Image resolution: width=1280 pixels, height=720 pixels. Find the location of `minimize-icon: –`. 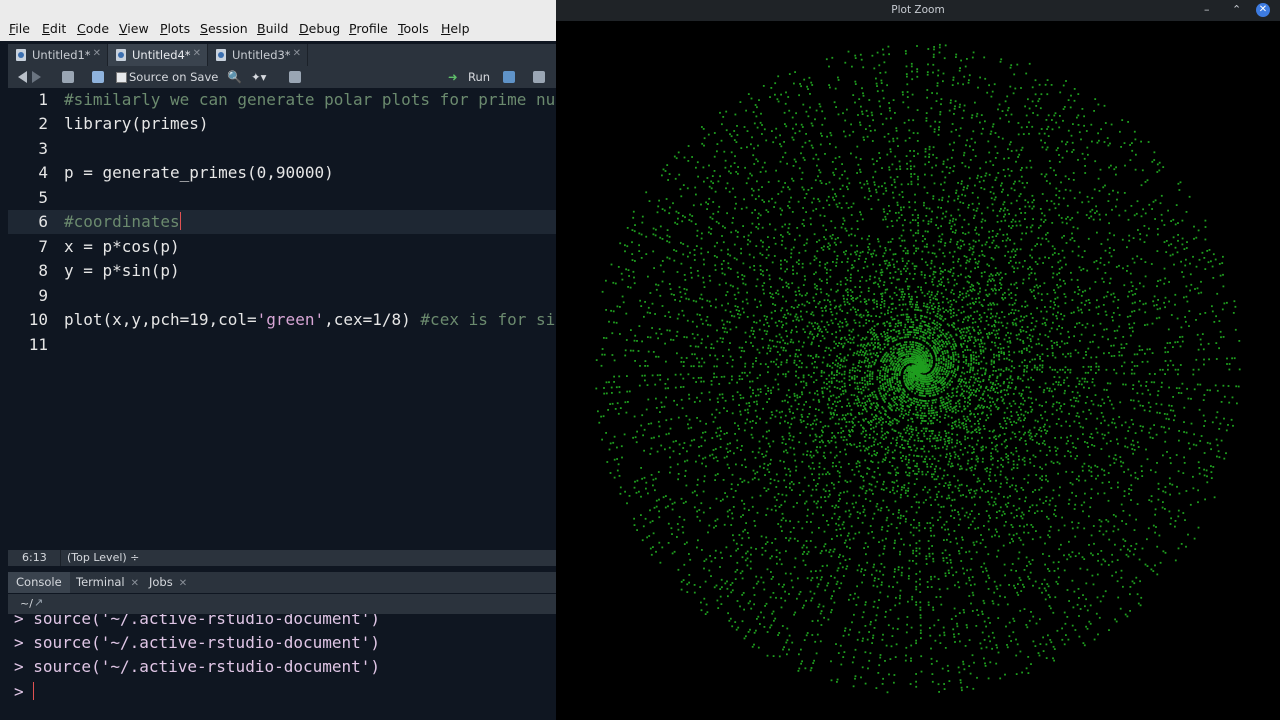

minimize-icon: – is located at coordinates (1207, 9).